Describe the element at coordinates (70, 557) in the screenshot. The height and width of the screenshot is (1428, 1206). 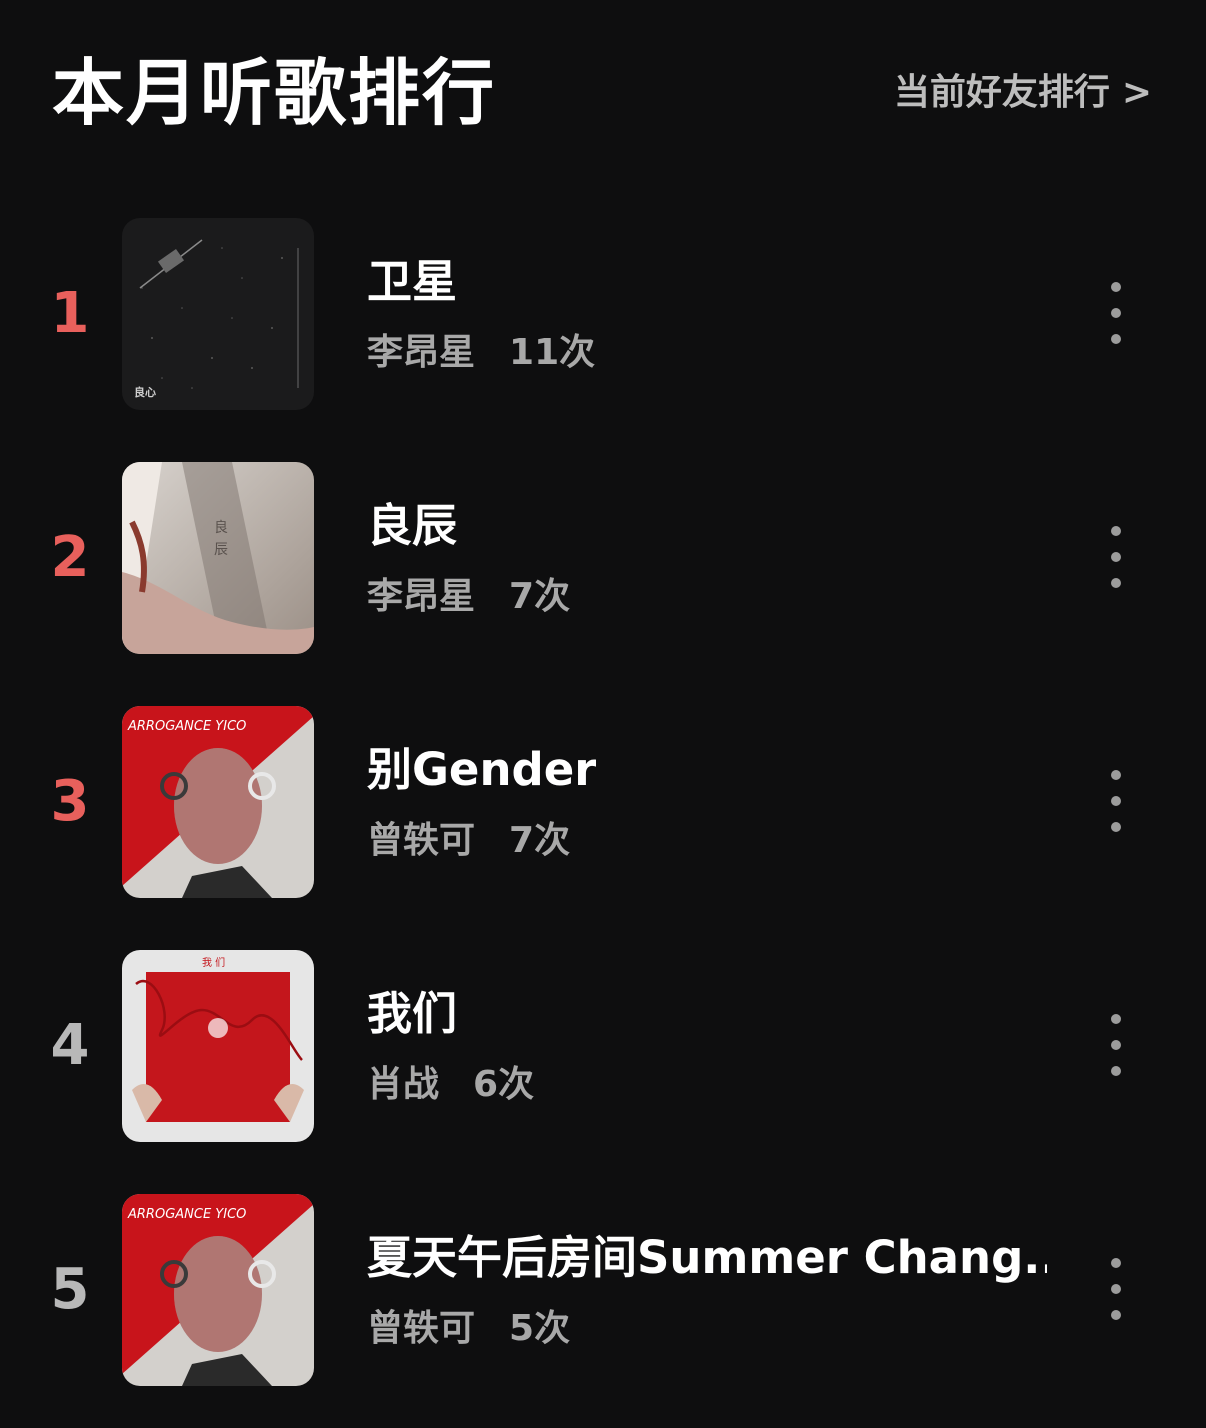
I see `rank-number: 2` at that location.